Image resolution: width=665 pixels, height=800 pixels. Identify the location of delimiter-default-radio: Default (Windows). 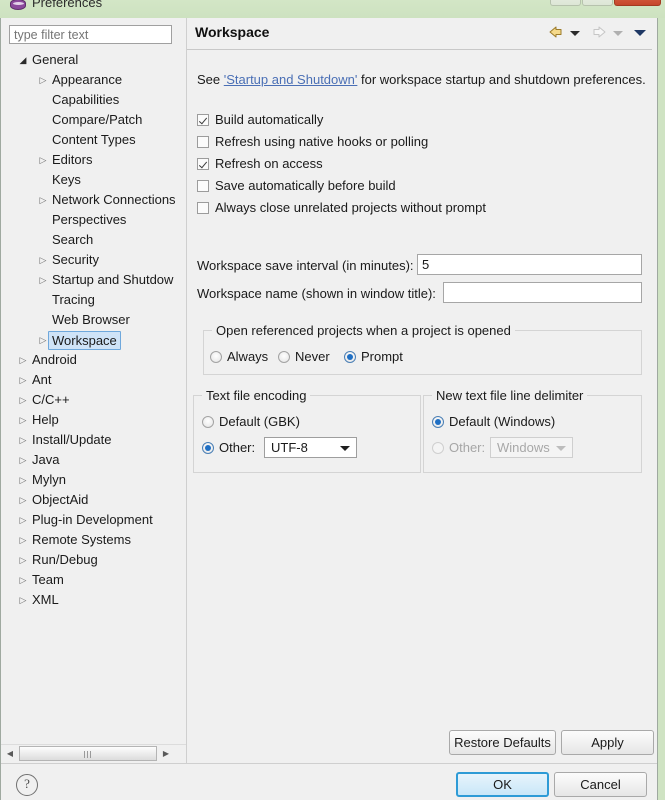
(493, 422).